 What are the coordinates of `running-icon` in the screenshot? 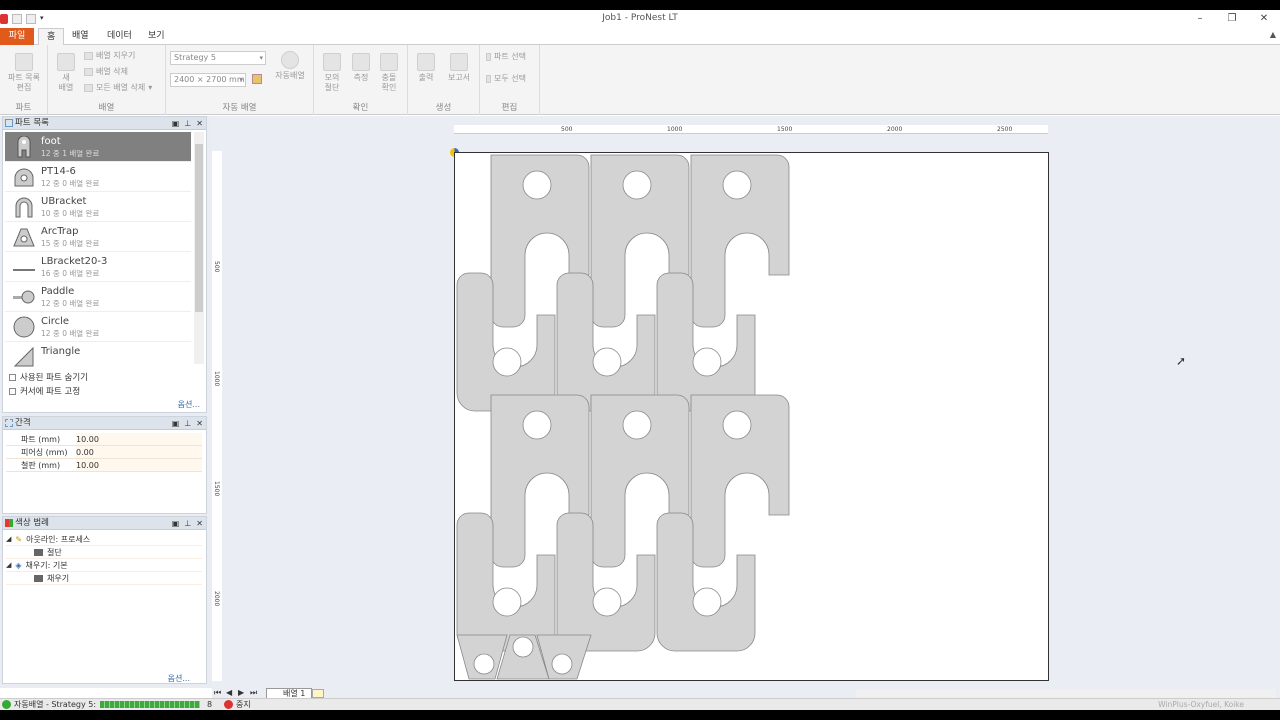 It's located at (6, 704).